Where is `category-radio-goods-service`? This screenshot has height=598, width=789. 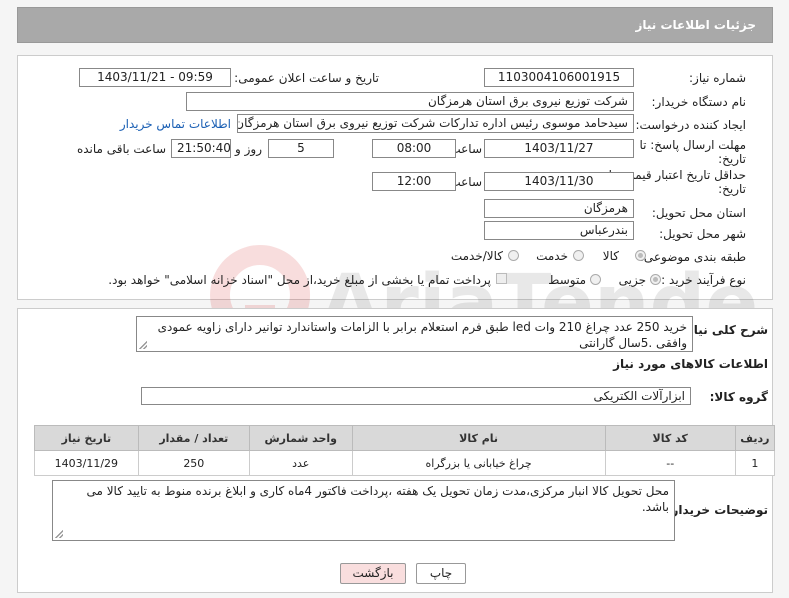
category-radio-goods-service is located at coordinates (513, 255).